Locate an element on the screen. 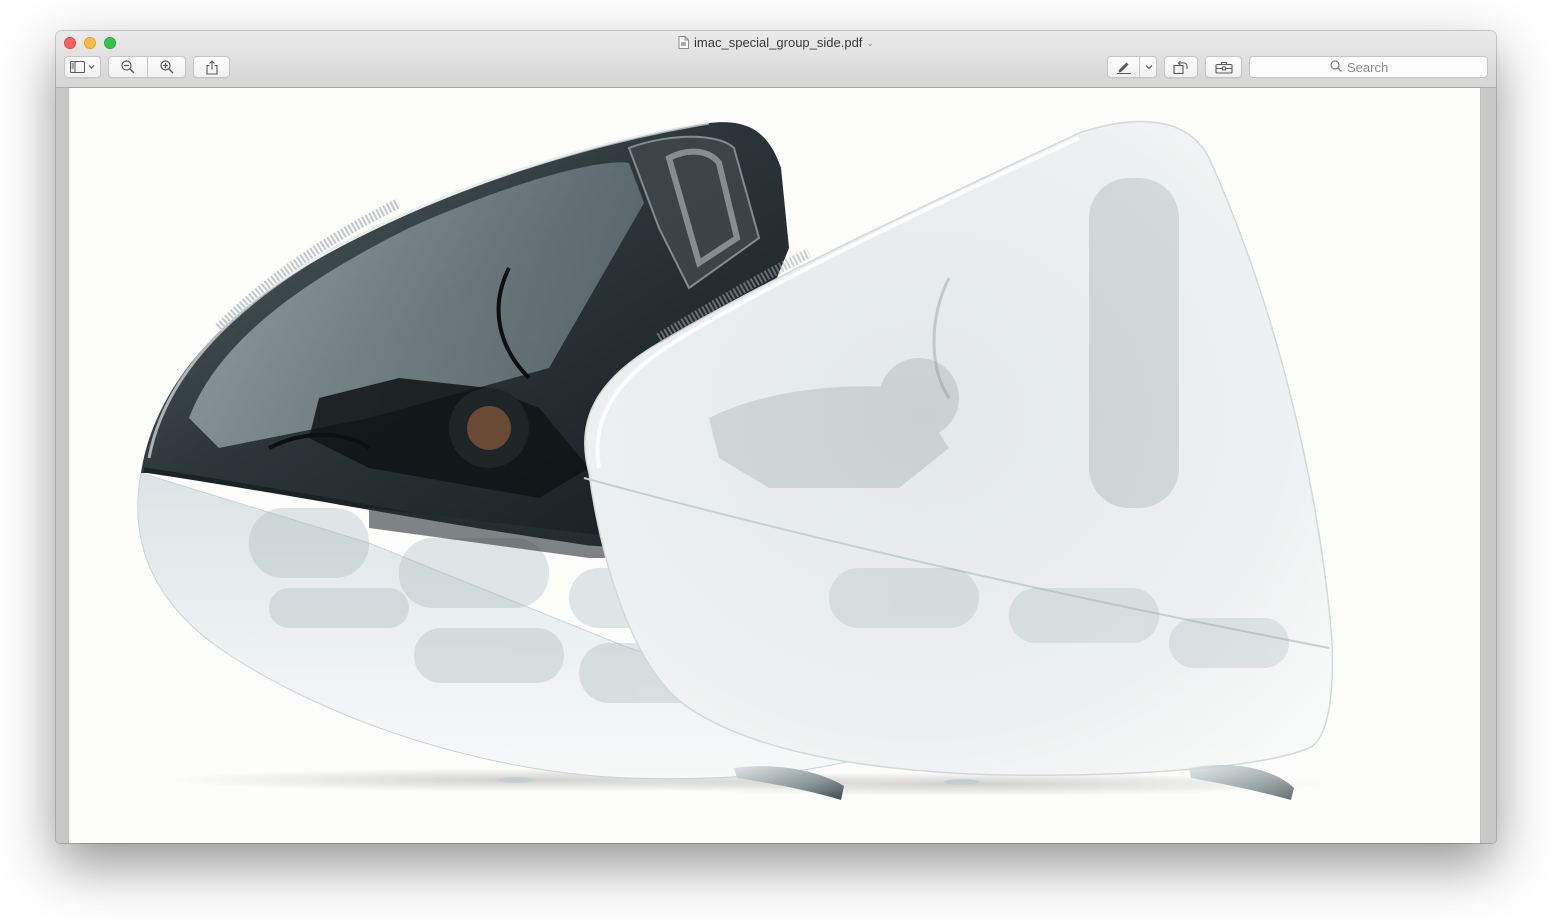 The width and height of the screenshot is (1552, 924). search-field is located at coordinates (1368, 67).